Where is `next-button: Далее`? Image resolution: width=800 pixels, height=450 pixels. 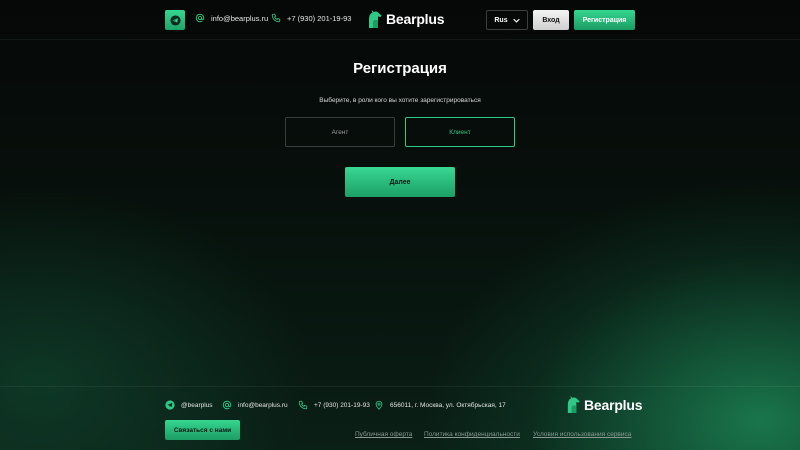
next-button: Далее is located at coordinates (400, 182).